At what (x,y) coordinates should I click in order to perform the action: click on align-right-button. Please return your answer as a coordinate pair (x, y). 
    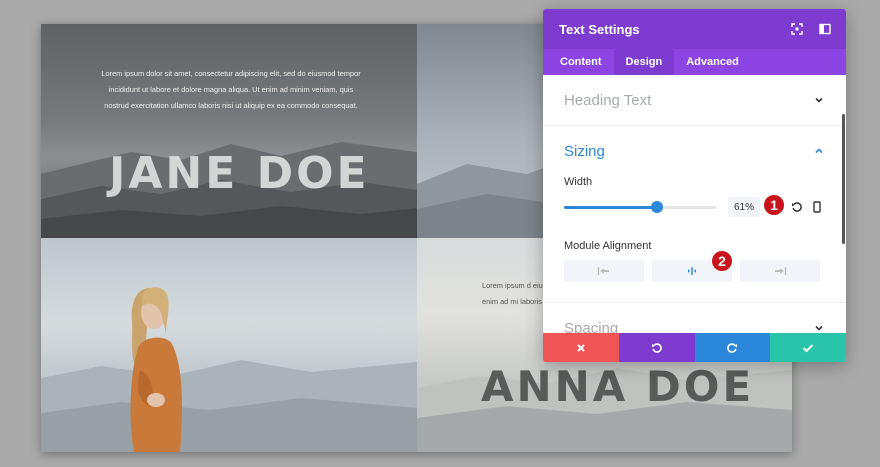
    Looking at the image, I should click on (780, 271).